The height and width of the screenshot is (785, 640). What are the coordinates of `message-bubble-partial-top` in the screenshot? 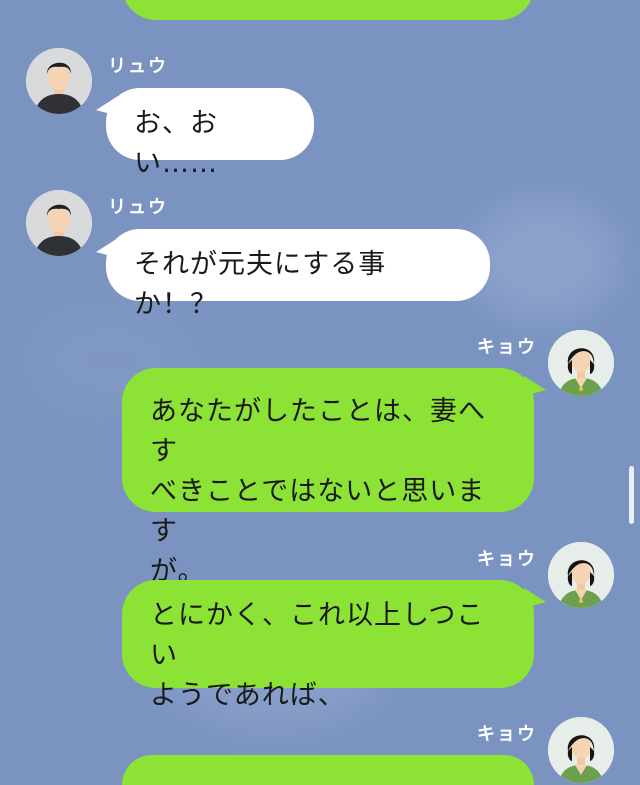 It's located at (328, 10).